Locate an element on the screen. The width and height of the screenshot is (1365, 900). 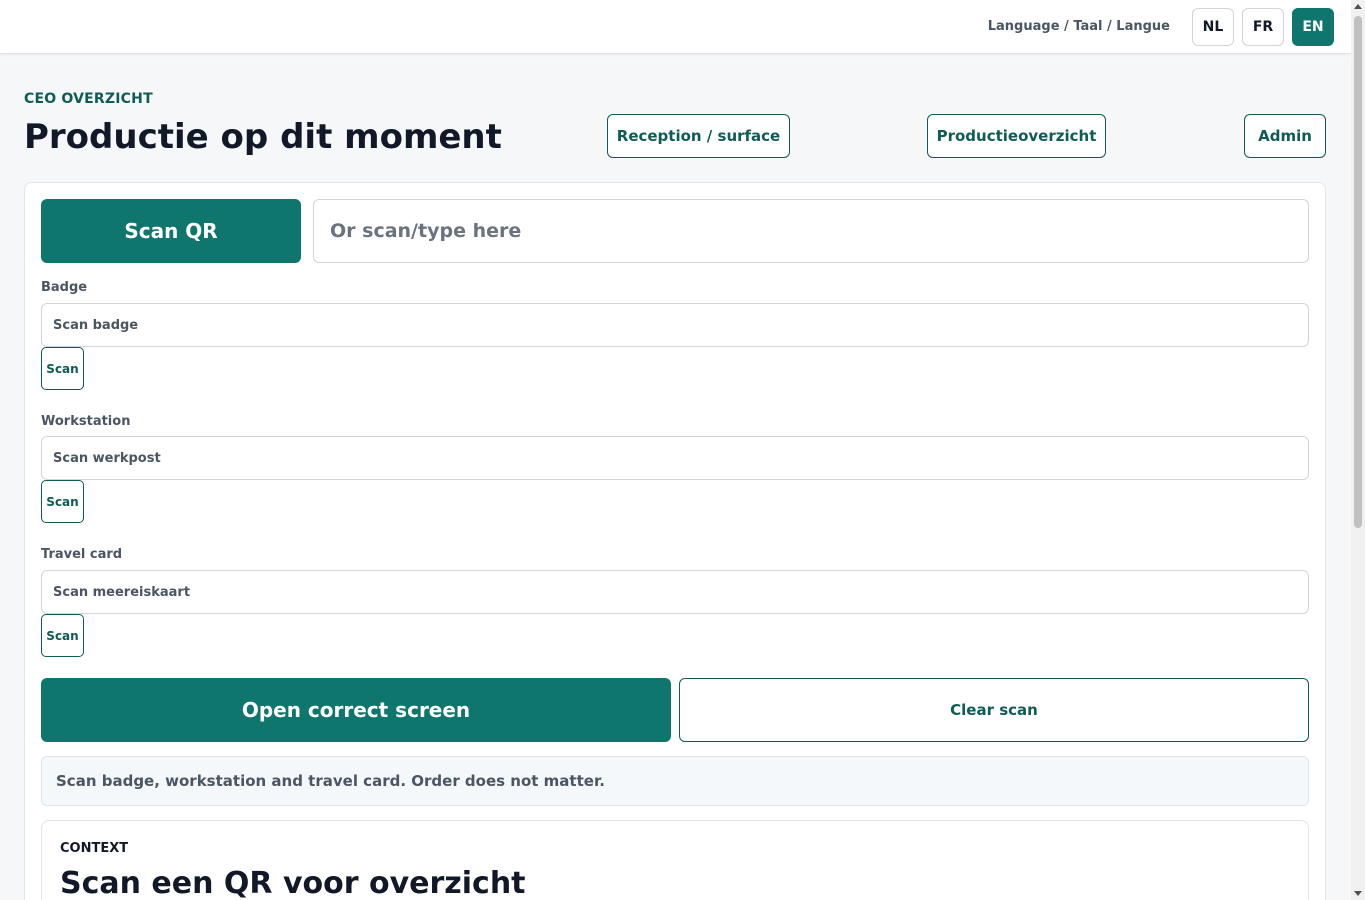
scan-type-input is located at coordinates (811, 231).